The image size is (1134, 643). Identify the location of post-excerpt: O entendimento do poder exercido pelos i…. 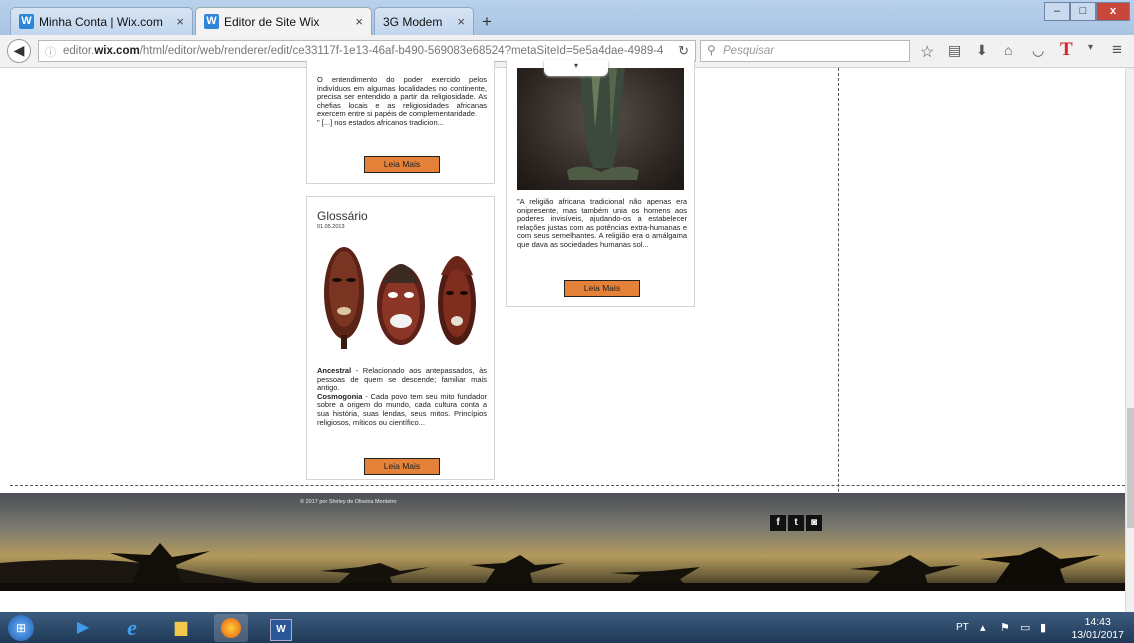
(402, 101).